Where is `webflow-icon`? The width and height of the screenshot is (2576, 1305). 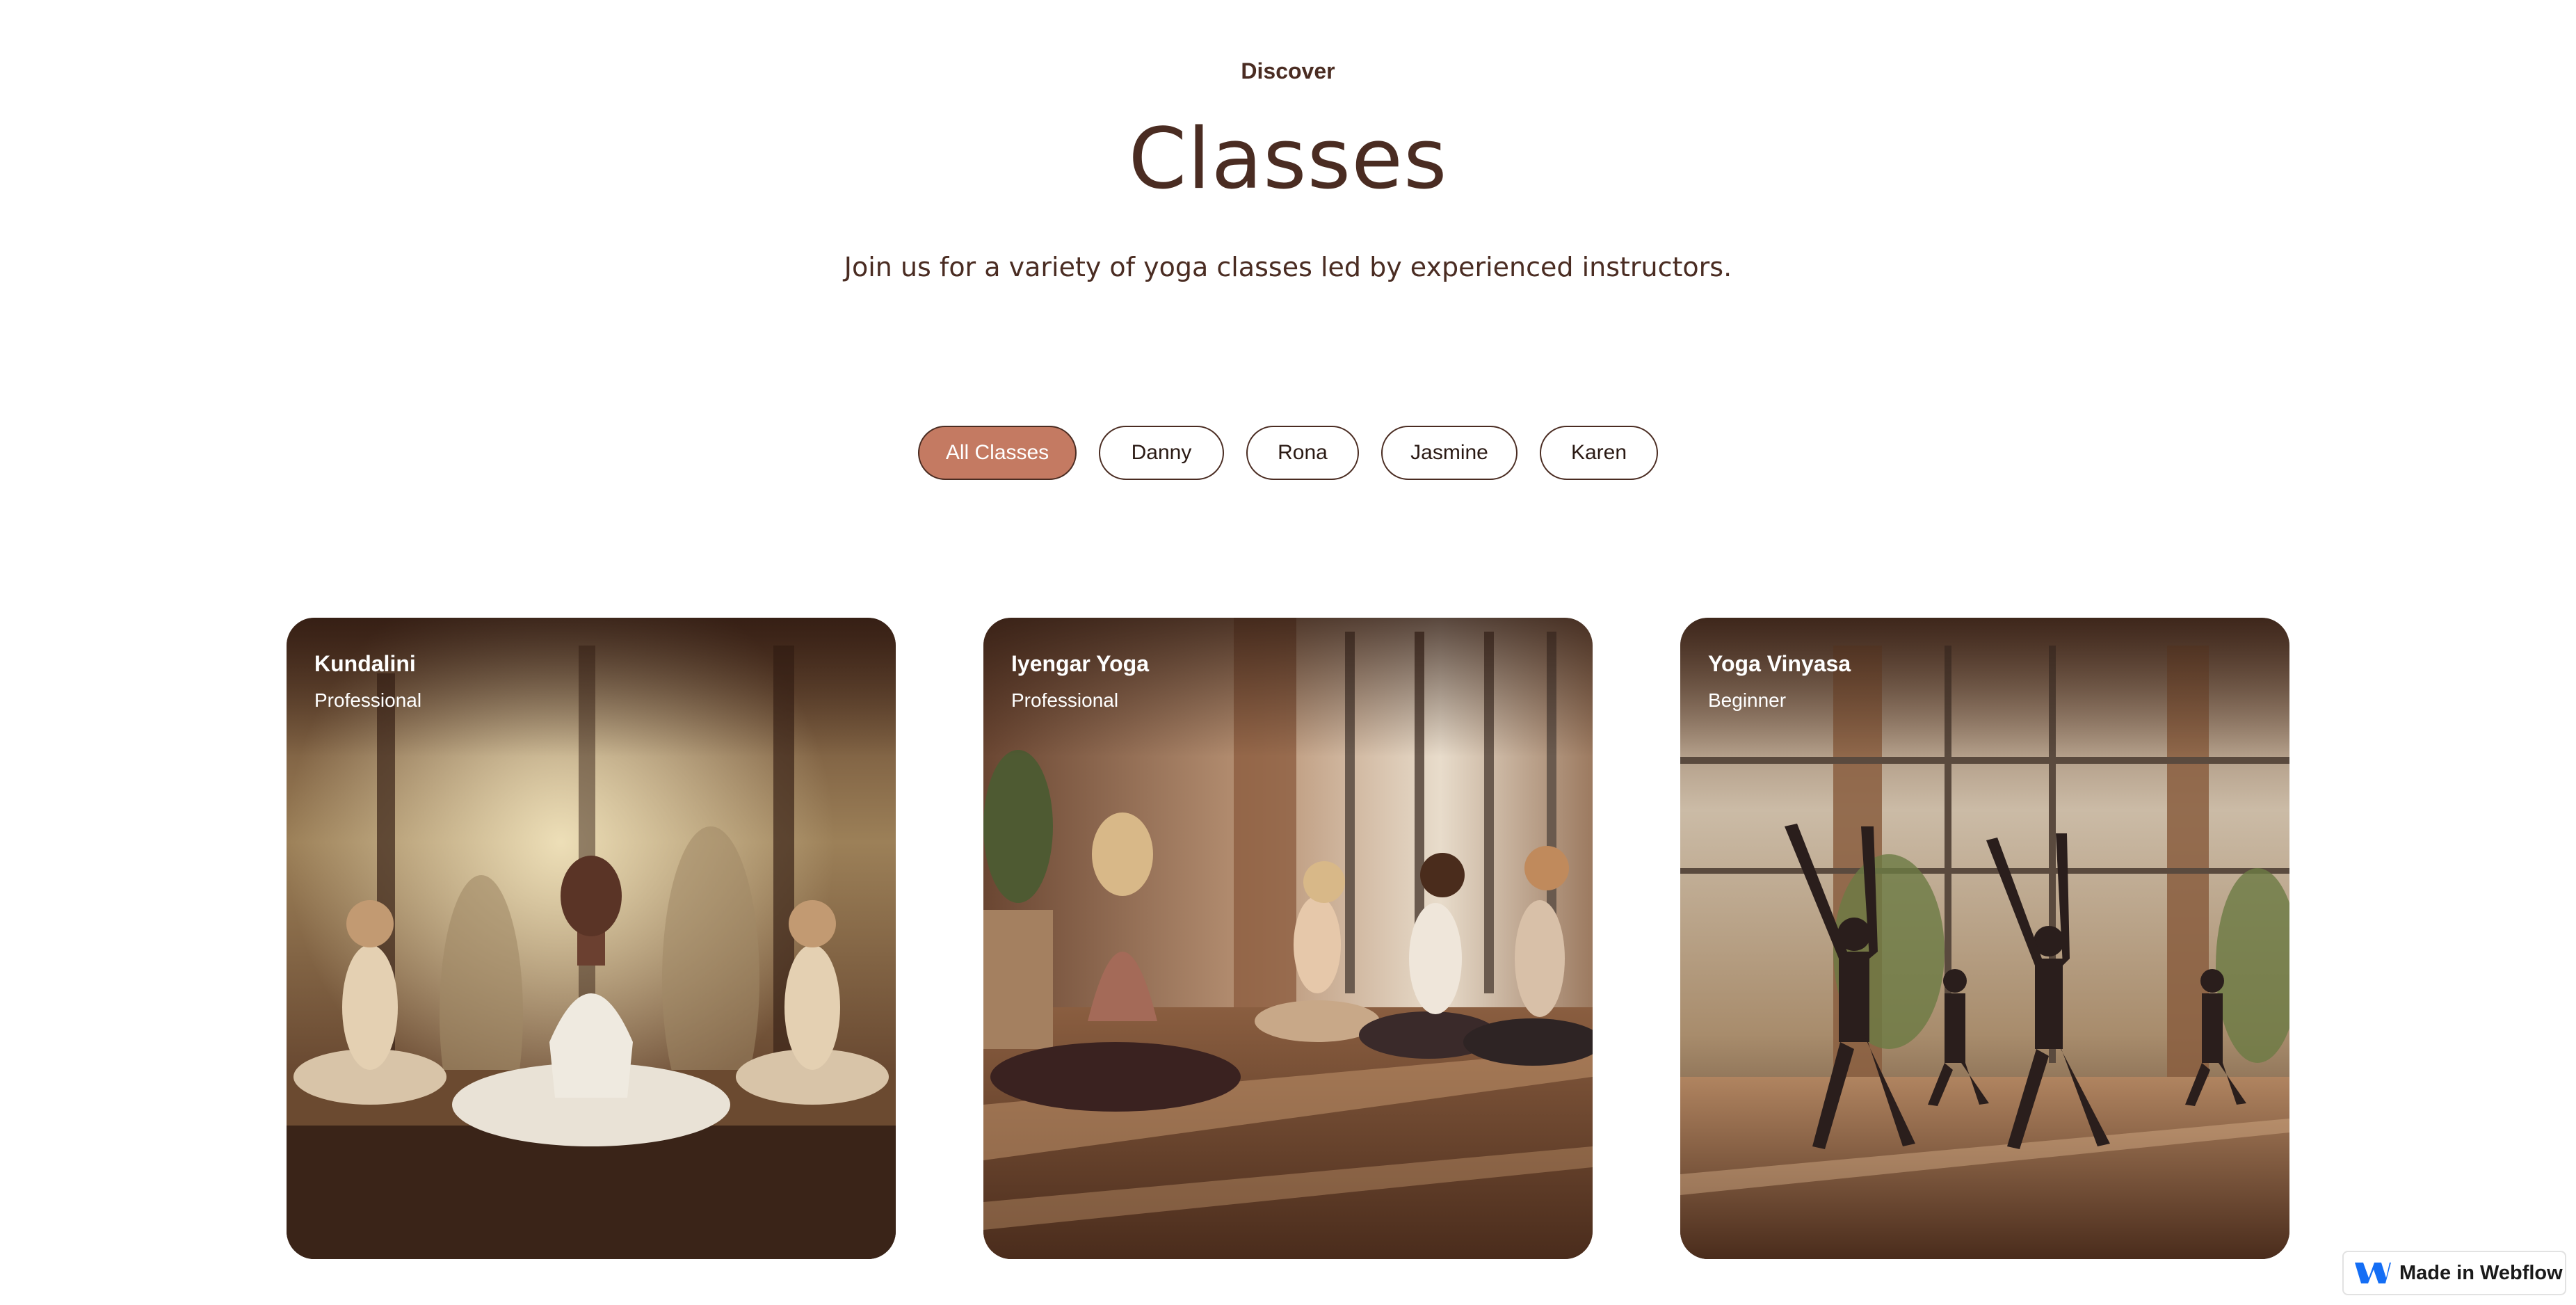
webflow-icon is located at coordinates (2373, 1273).